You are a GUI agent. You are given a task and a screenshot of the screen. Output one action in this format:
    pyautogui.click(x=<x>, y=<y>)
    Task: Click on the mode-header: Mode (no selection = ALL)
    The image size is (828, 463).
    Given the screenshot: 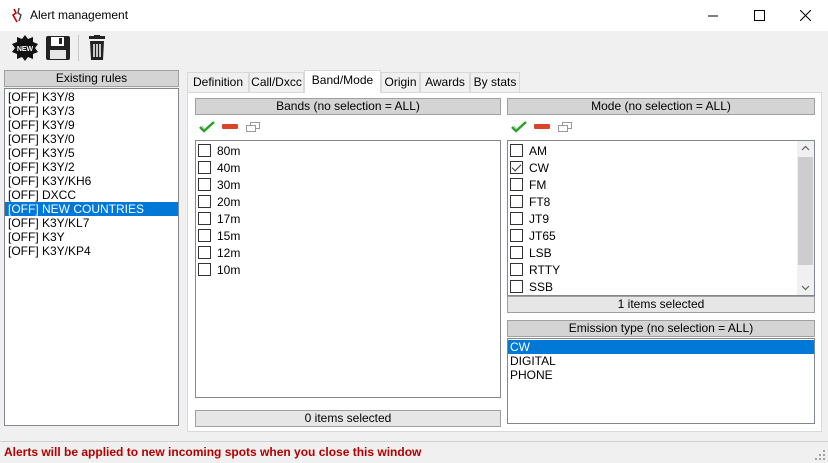 What is the action you would take?
    pyautogui.click(x=661, y=106)
    